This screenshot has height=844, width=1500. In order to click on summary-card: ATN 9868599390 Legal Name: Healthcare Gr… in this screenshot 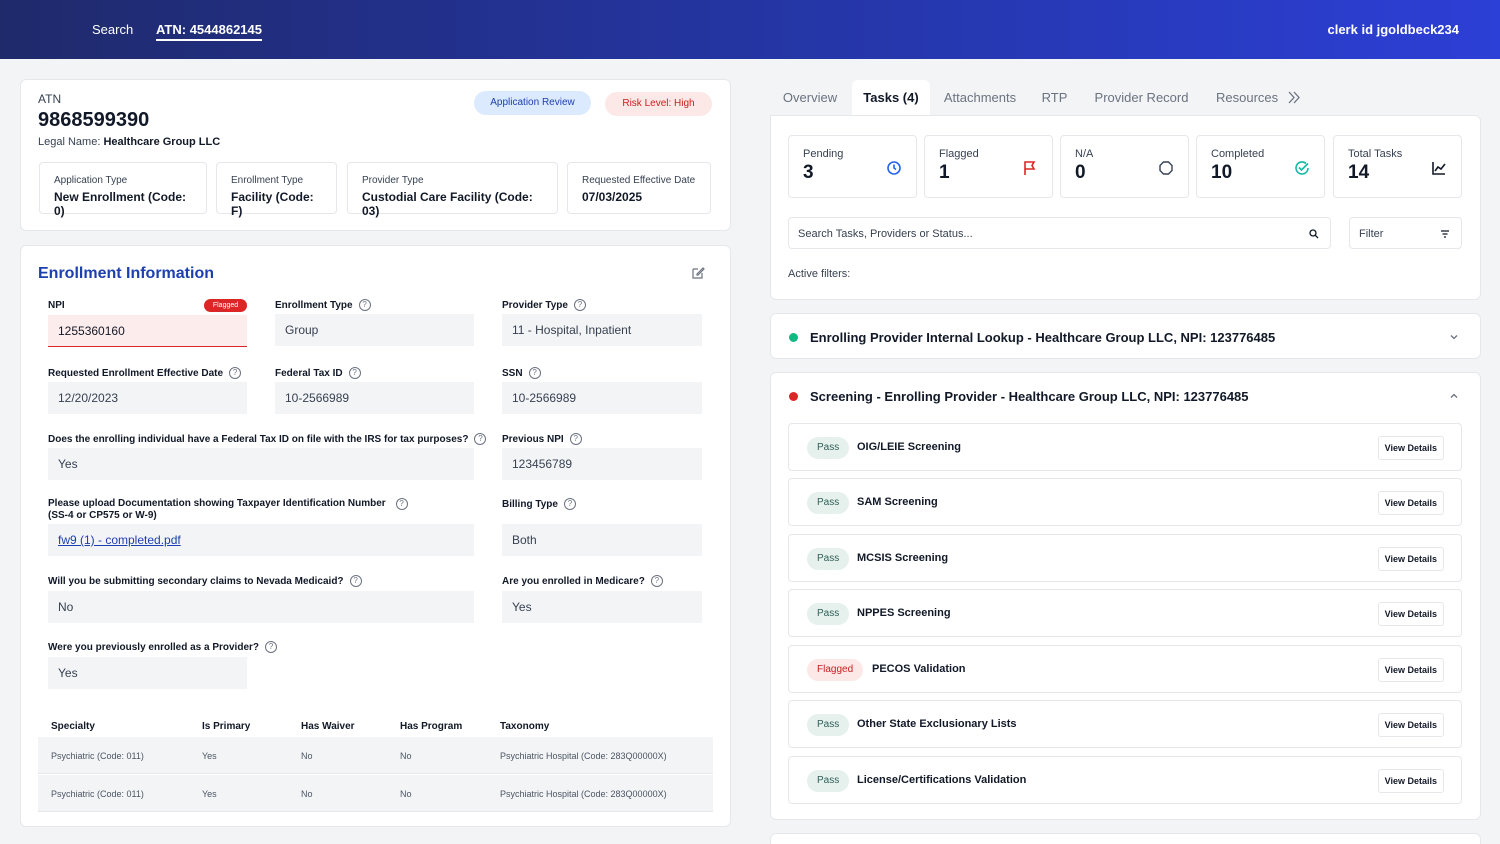, I will do `click(375, 155)`.